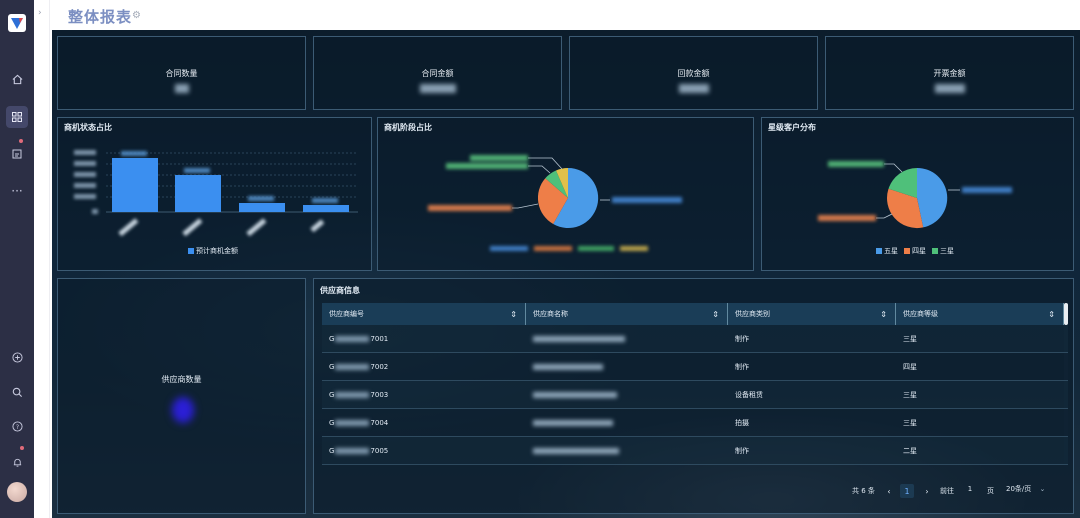 The height and width of the screenshot is (518, 1080). I want to click on cell-code: G 7005, so click(355, 451).